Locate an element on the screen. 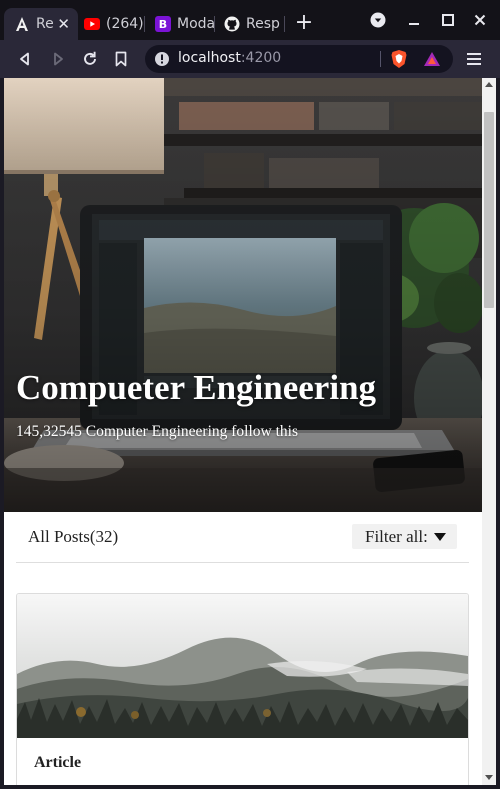 This screenshot has width=500, height=789. posts-header: All Posts(32) Filter all: is located at coordinates (242, 537).